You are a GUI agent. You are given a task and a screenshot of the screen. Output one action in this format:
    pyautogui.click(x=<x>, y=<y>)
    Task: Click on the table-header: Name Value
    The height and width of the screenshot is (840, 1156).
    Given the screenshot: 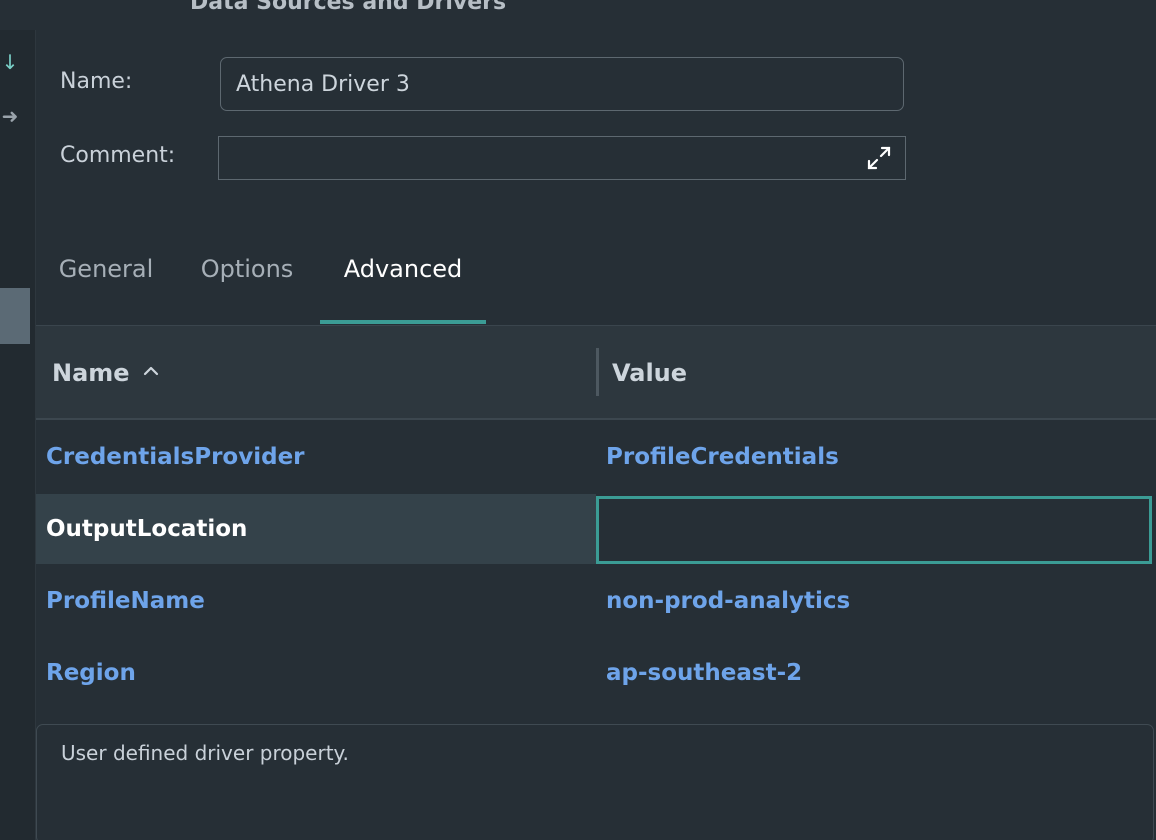 What is the action you would take?
    pyautogui.click(x=596, y=373)
    